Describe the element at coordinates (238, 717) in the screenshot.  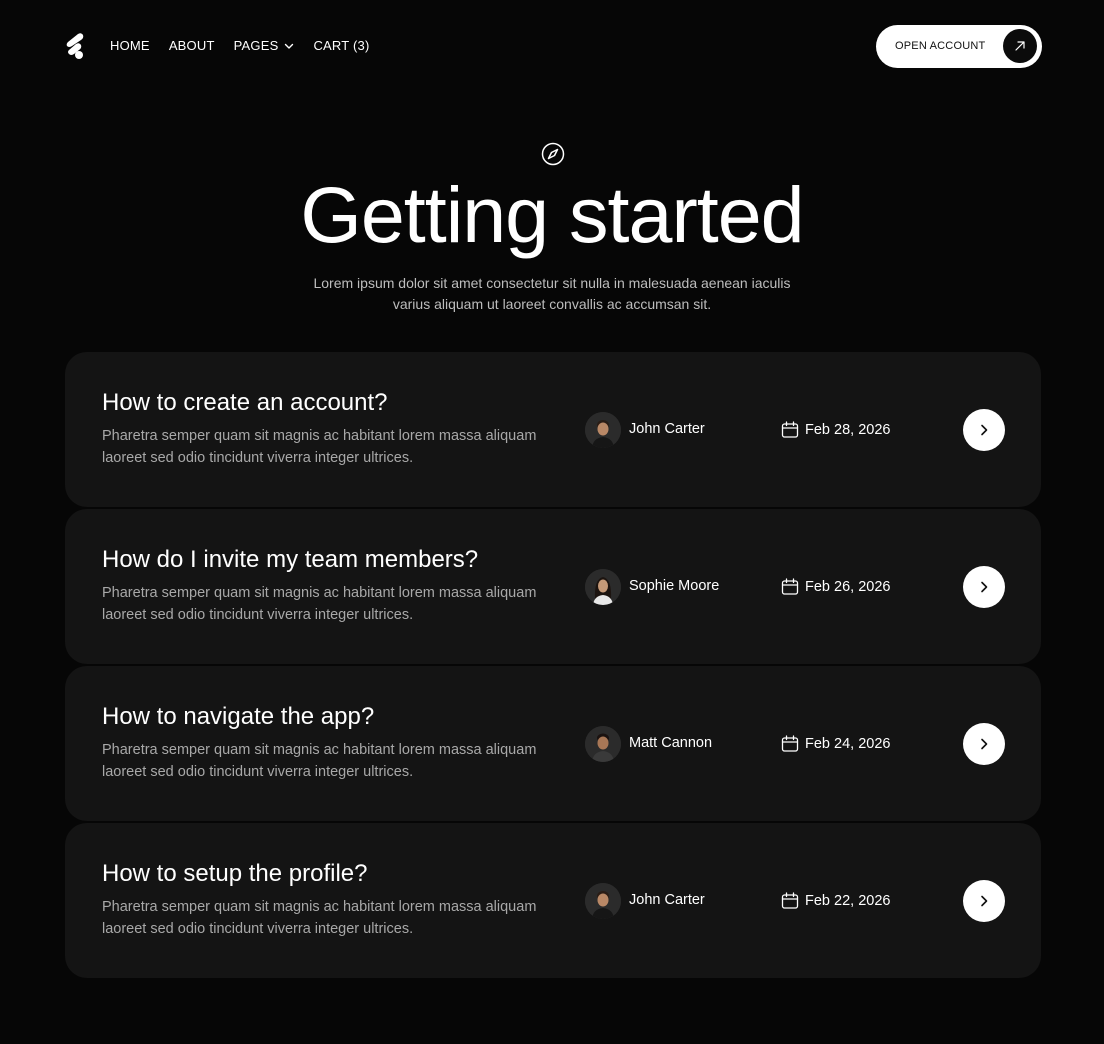
I see `article-title: How to navigate the app?` at that location.